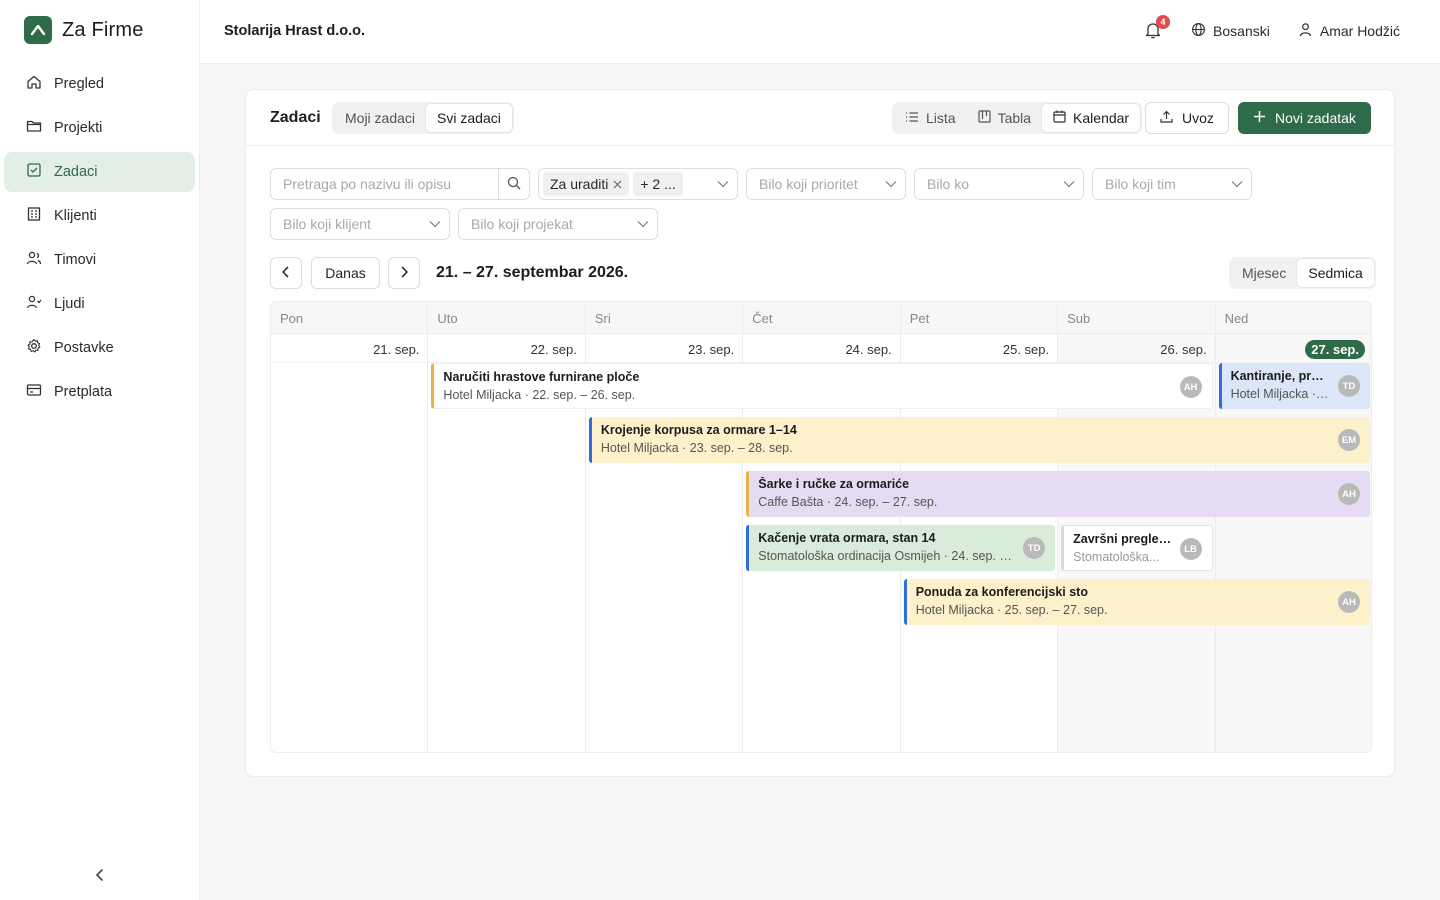 Image resolution: width=1440 pixels, height=900 pixels. Describe the element at coordinates (1004, 118) in the screenshot. I see `tab-tabla: Tabla` at that location.